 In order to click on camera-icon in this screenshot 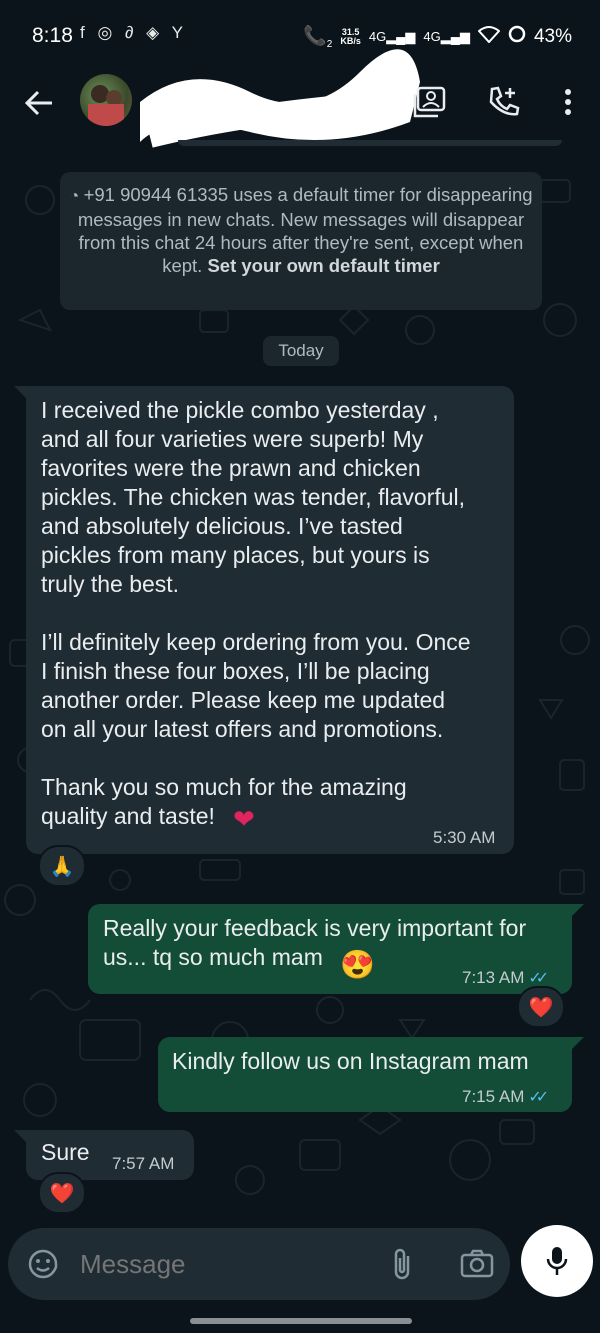, I will do `click(477, 1263)`.